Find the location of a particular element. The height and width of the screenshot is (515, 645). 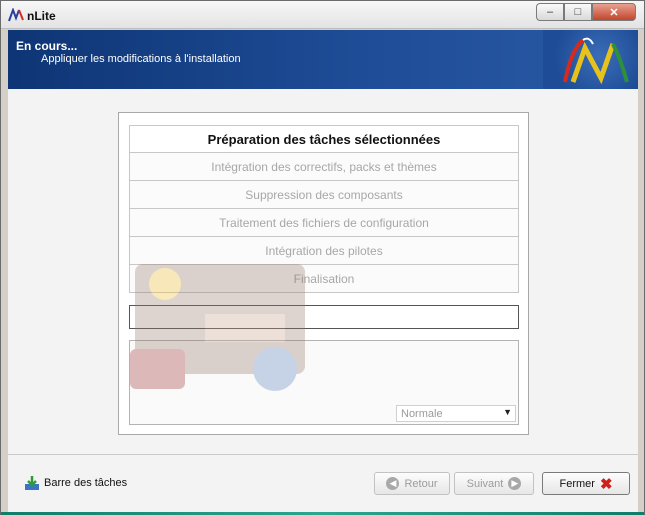

dropdown-arrow-icon: ▼ is located at coordinates (507, 412).